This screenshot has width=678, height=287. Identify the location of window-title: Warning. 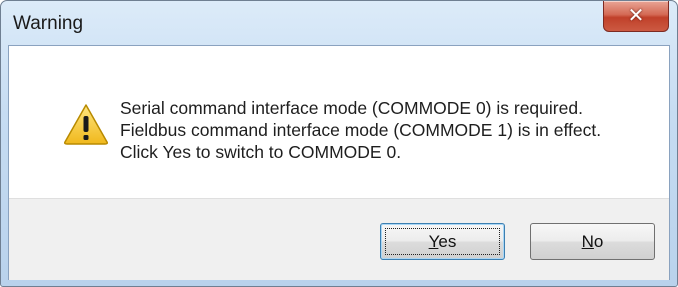
(48, 23).